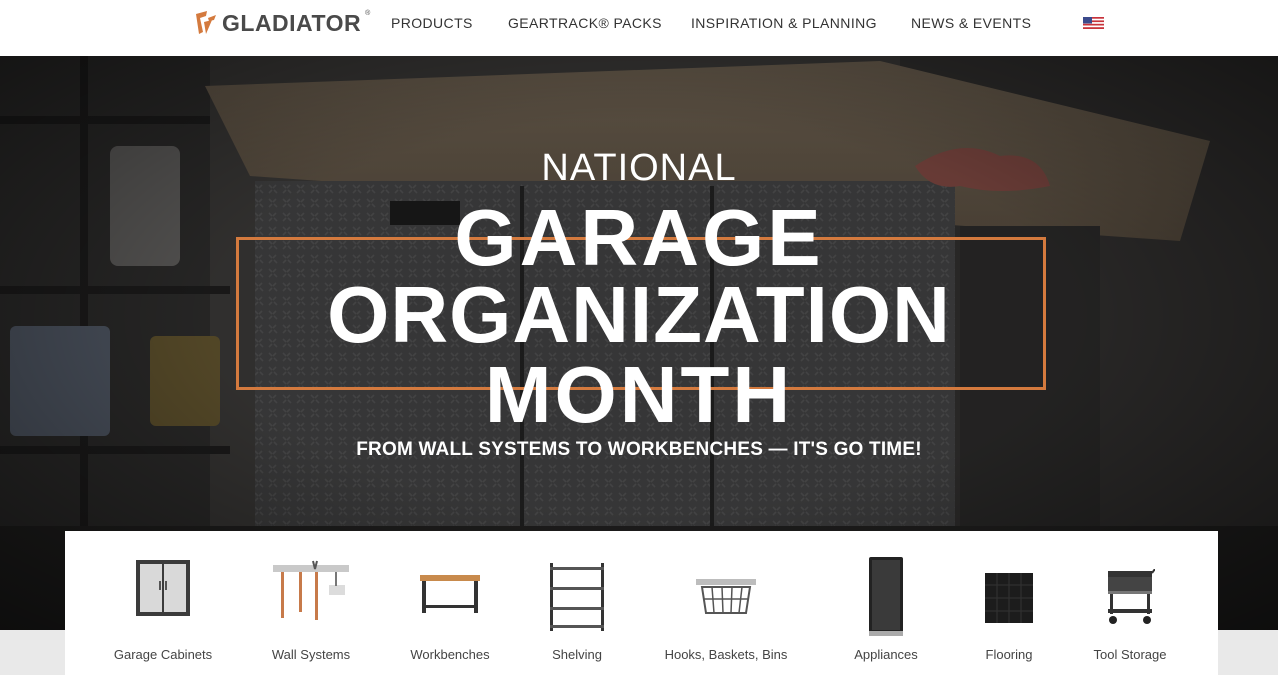 The image size is (1278, 675). What do you see at coordinates (726, 596) in the screenshot?
I see `basket-icon` at bounding box center [726, 596].